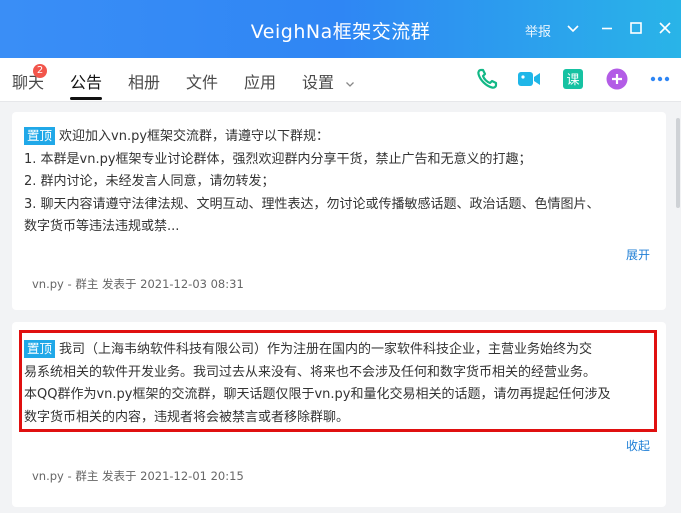 Image resolution: width=681 pixels, height=513 pixels. Describe the element at coordinates (340, 29) in the screenshot. I see `title-bar: VeighNa框架交流群 举报` at that location.